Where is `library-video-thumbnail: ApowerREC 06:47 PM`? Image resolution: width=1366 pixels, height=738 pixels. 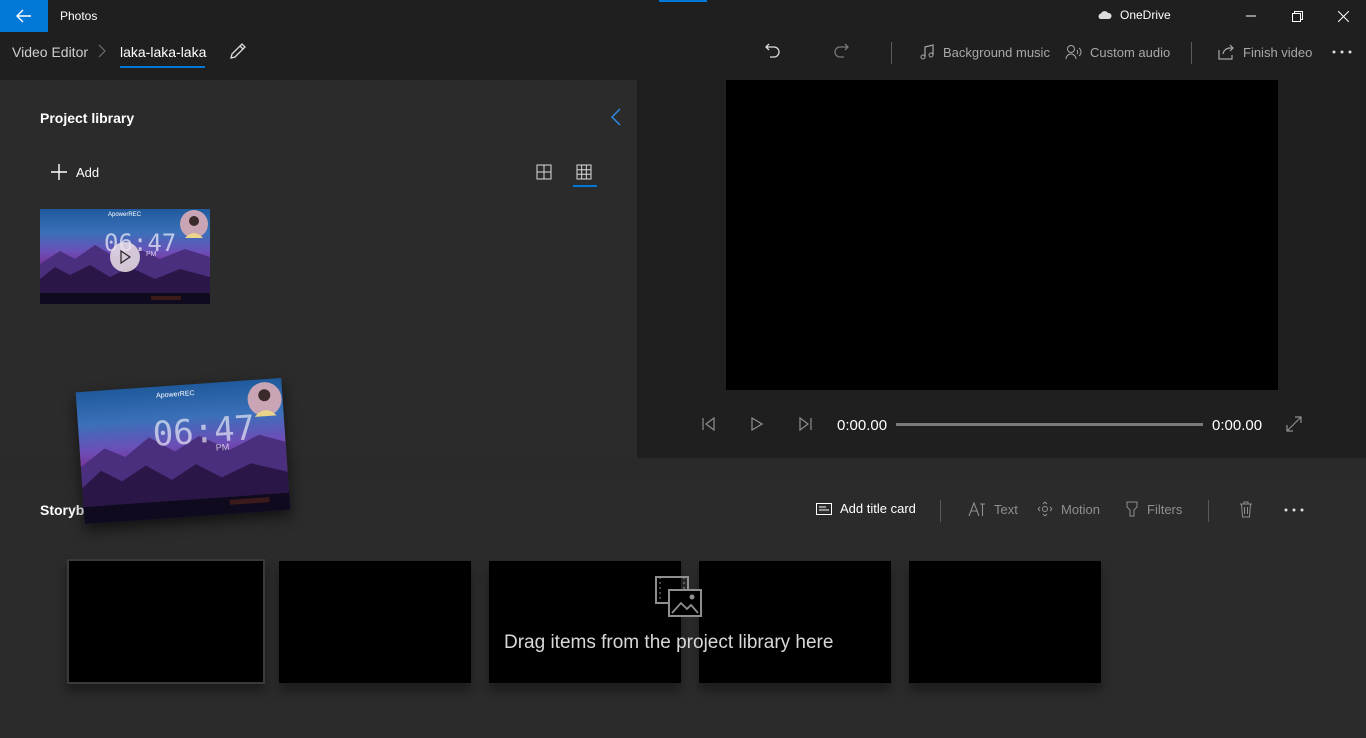 library-video-thumbnail: ApowerREC 06:47 PM is located at coordinates (125, 256).